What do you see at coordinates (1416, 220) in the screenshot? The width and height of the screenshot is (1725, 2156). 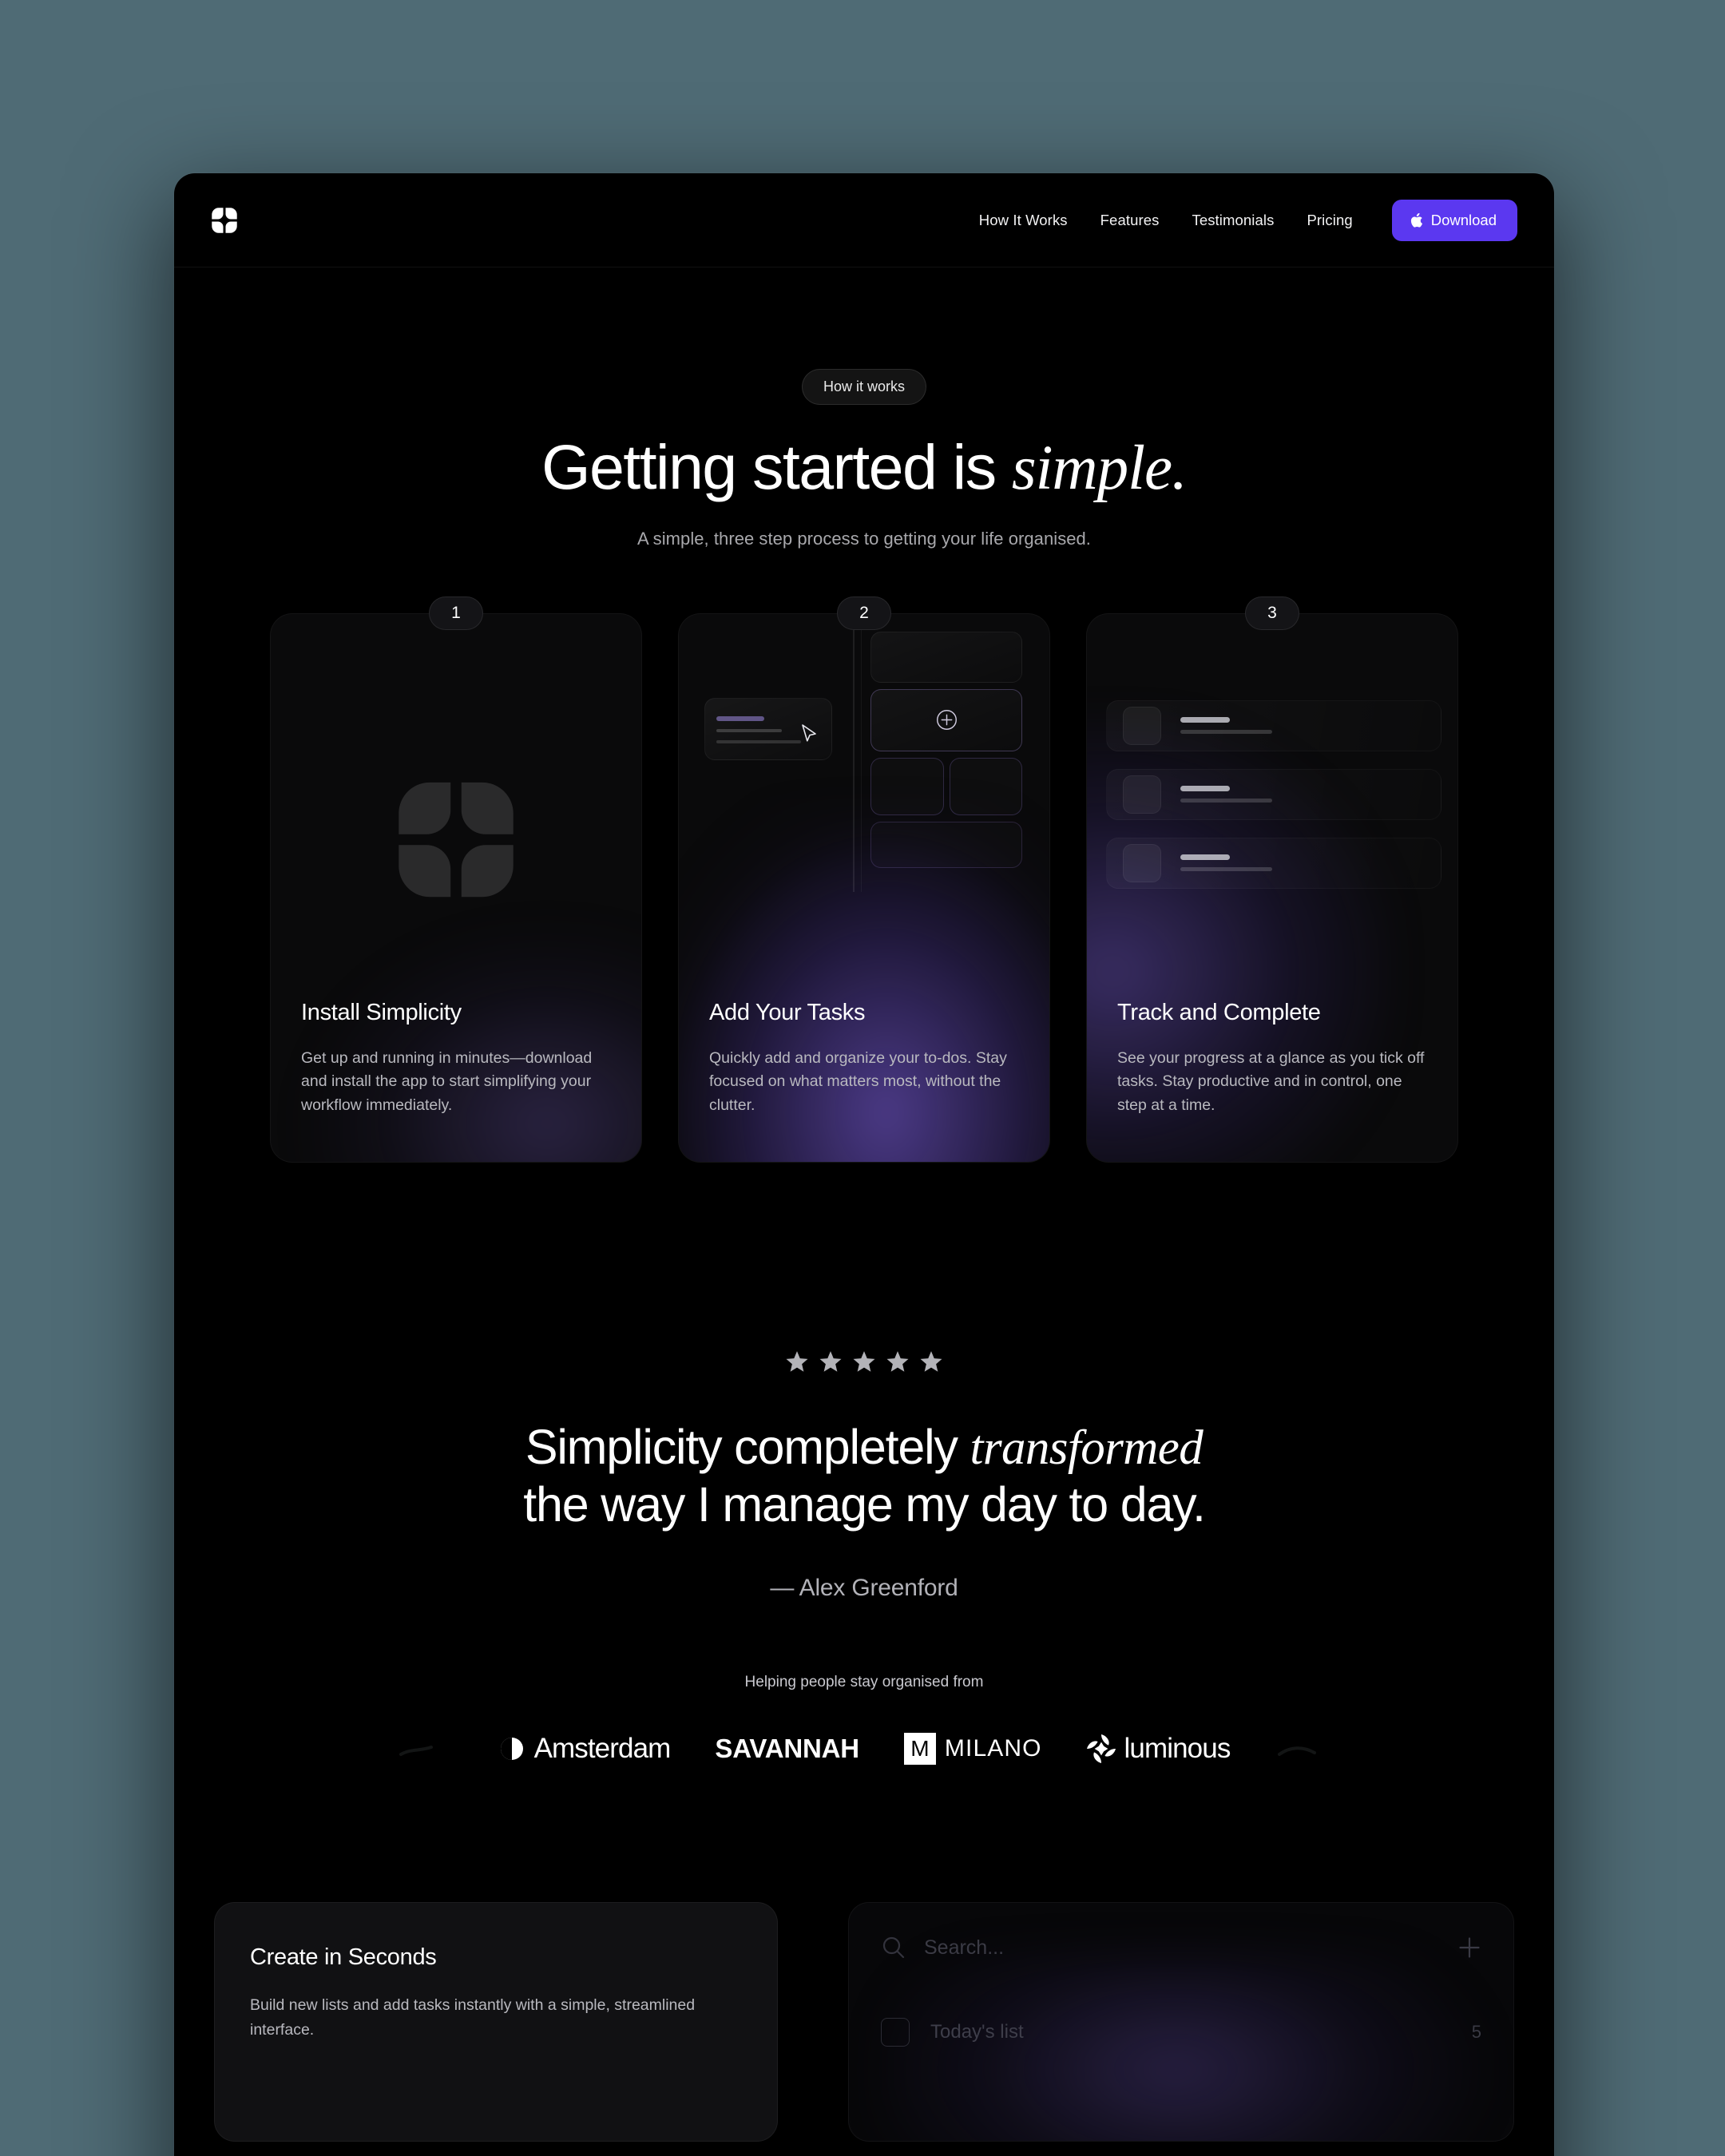 I see `apple-icon` at bounding box center [1416, 220].